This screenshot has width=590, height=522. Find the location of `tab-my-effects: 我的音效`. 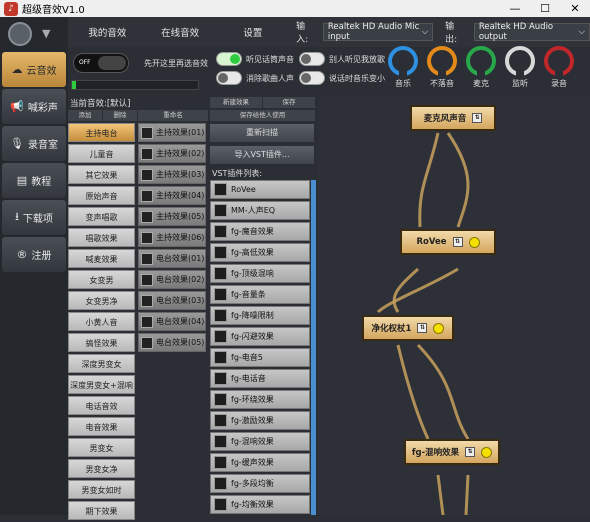

tab-my-effects: 我的音效 is located at coordinates (107, 32).